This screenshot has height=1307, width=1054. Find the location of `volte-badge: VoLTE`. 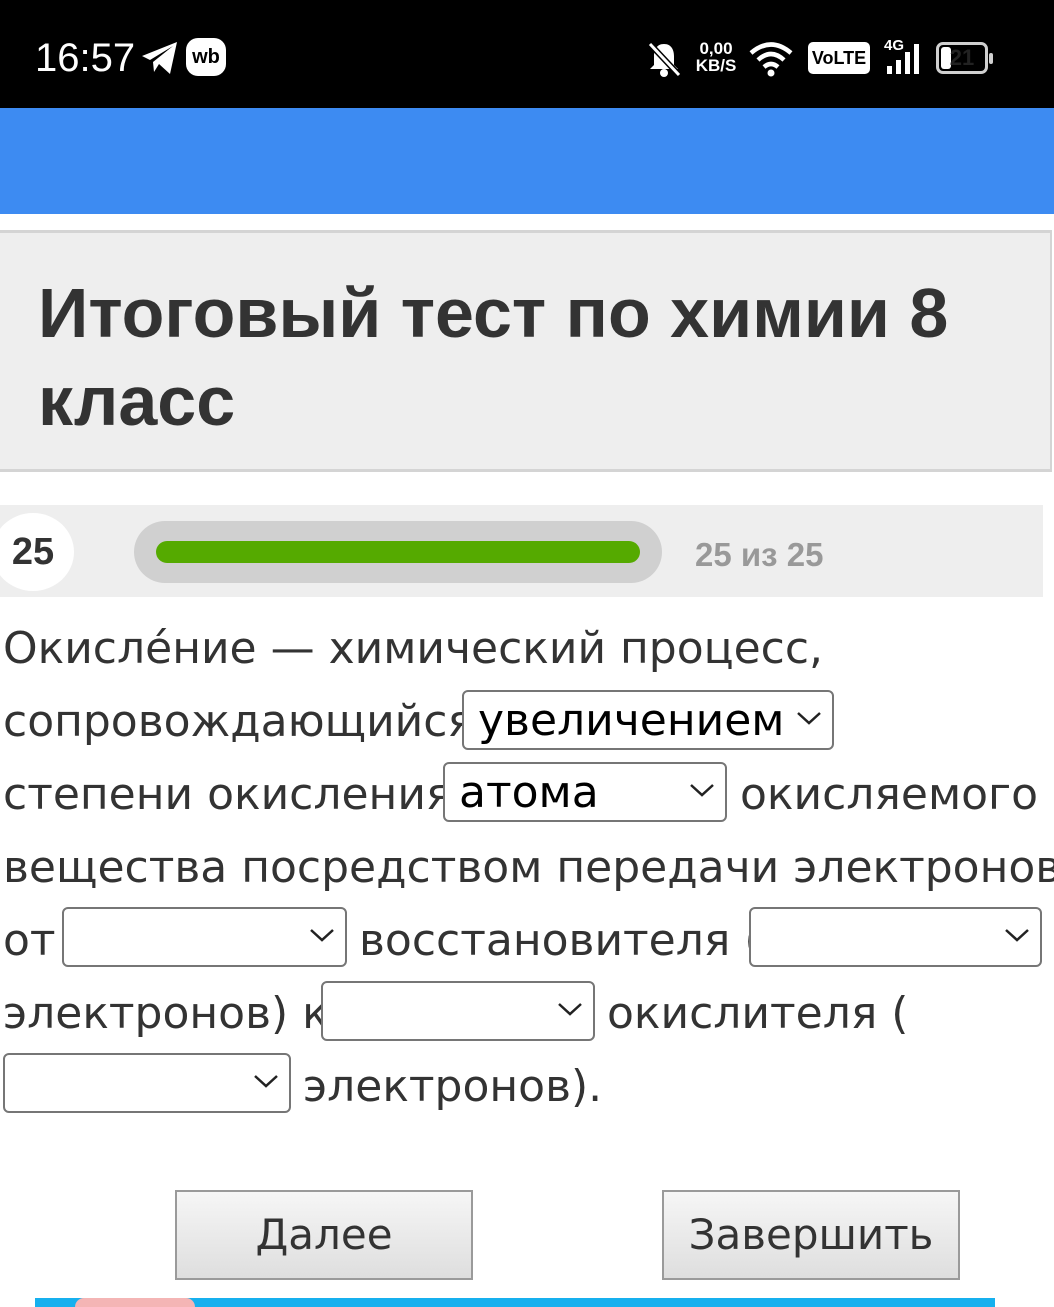

volte-badge: VoLTE is located at coordinates (839, 58).